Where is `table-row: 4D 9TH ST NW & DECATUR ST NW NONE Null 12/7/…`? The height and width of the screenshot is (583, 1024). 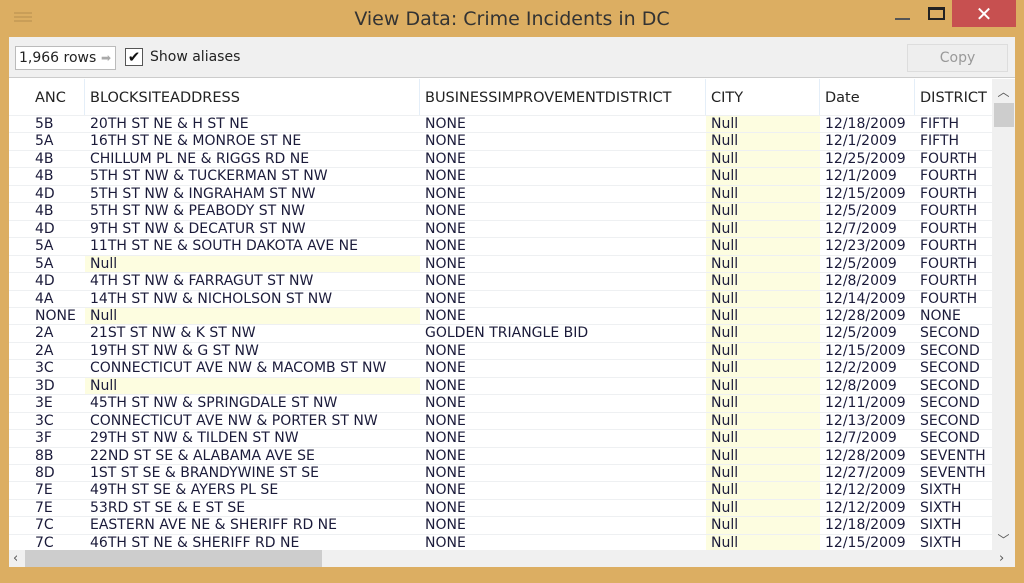
table-row: 4D 9TH ST NW & DECATUR ST NW NONE Null 12/7/… is located at coordinates (500, 228).